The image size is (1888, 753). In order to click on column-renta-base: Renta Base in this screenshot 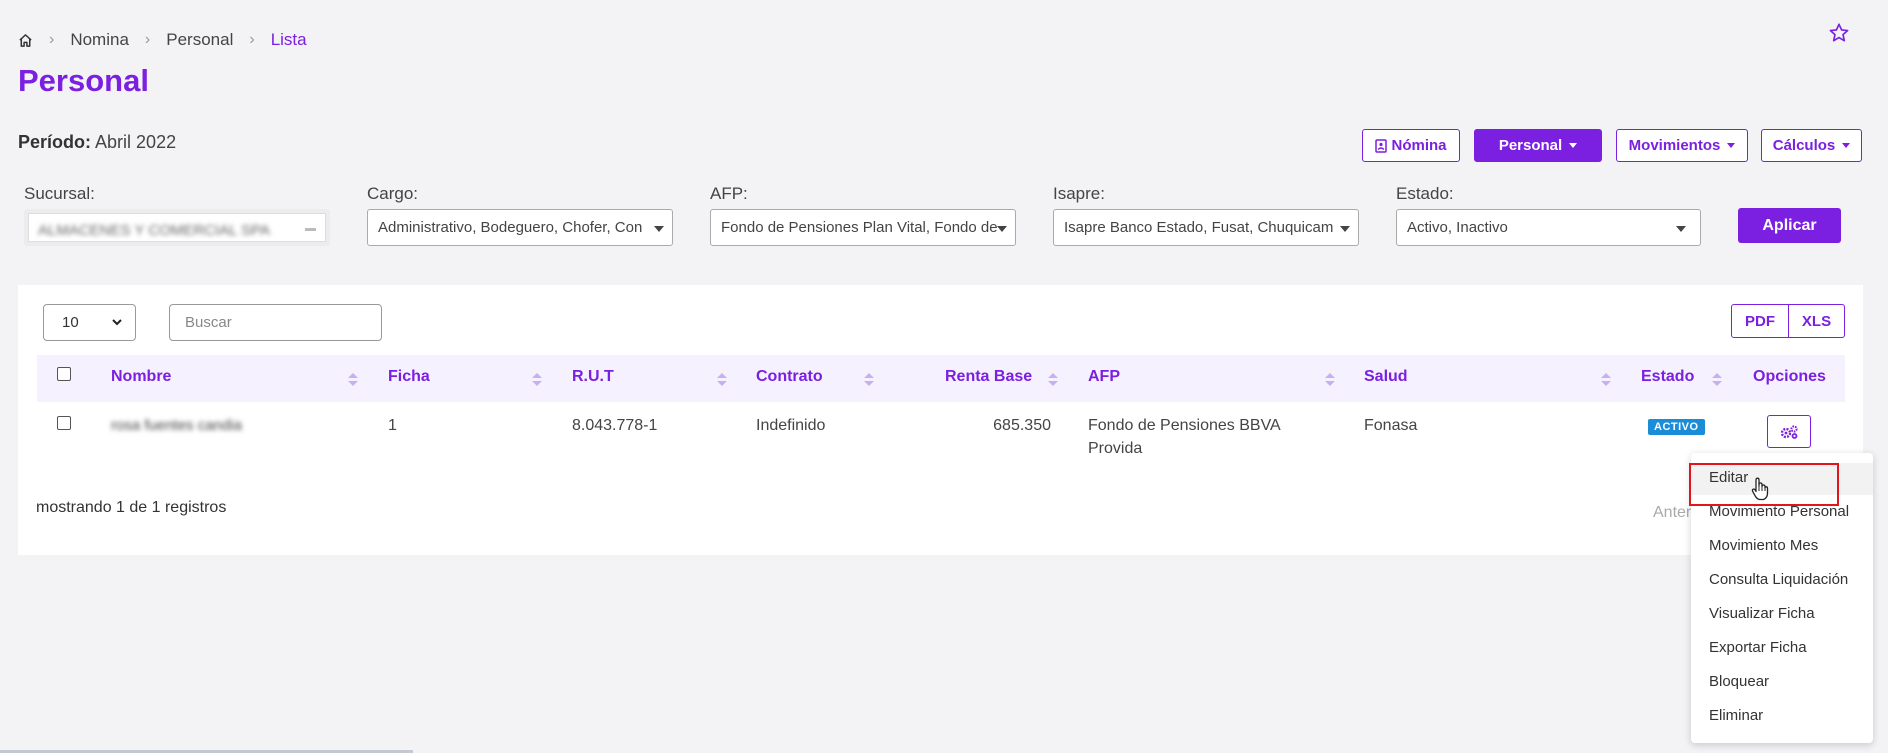, I will do `click(988, 377)`.